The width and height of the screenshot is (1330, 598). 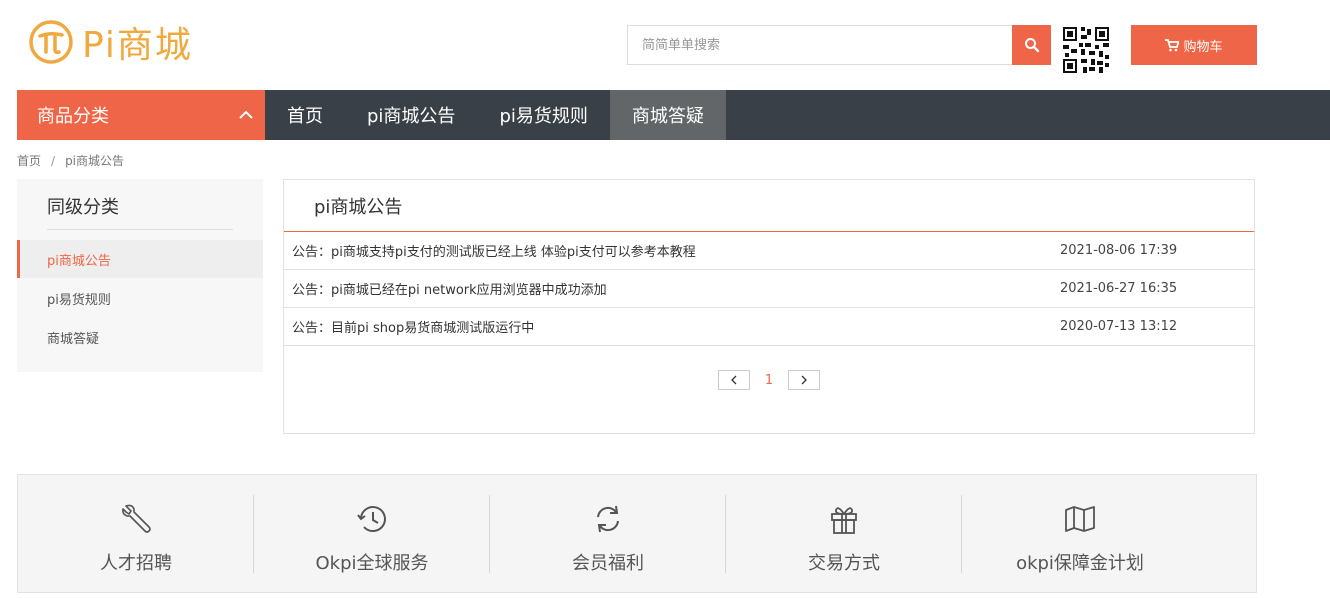 I want to click on notice-date: 2020-07-13 13:12, so click(x=1119, y=326).